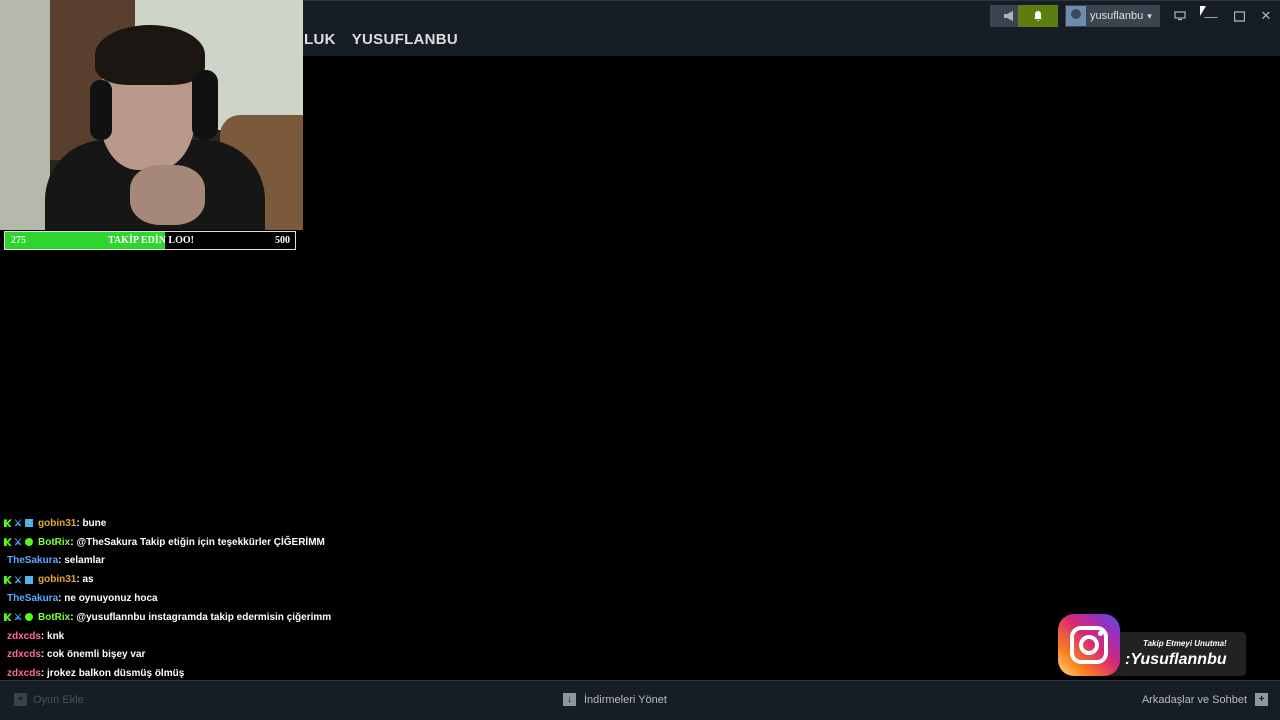  I want to click on friends-icon: +, so click(1261, 699).